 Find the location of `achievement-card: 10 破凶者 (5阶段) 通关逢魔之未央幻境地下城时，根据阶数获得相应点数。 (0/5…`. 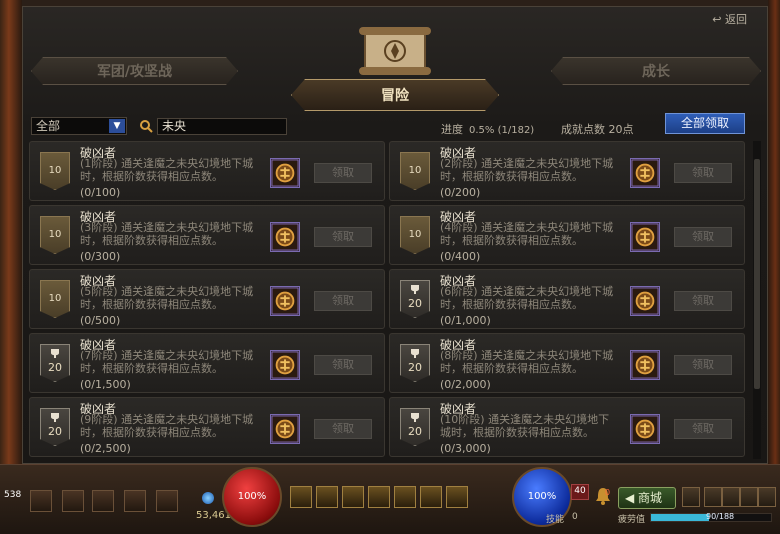

achievement-card: 10 破凶者 (5阶段) 通关逢魔之未央幻境地下城时，根据阶数获得相应点数。 (0/5… is located at coordinates (207, 299).